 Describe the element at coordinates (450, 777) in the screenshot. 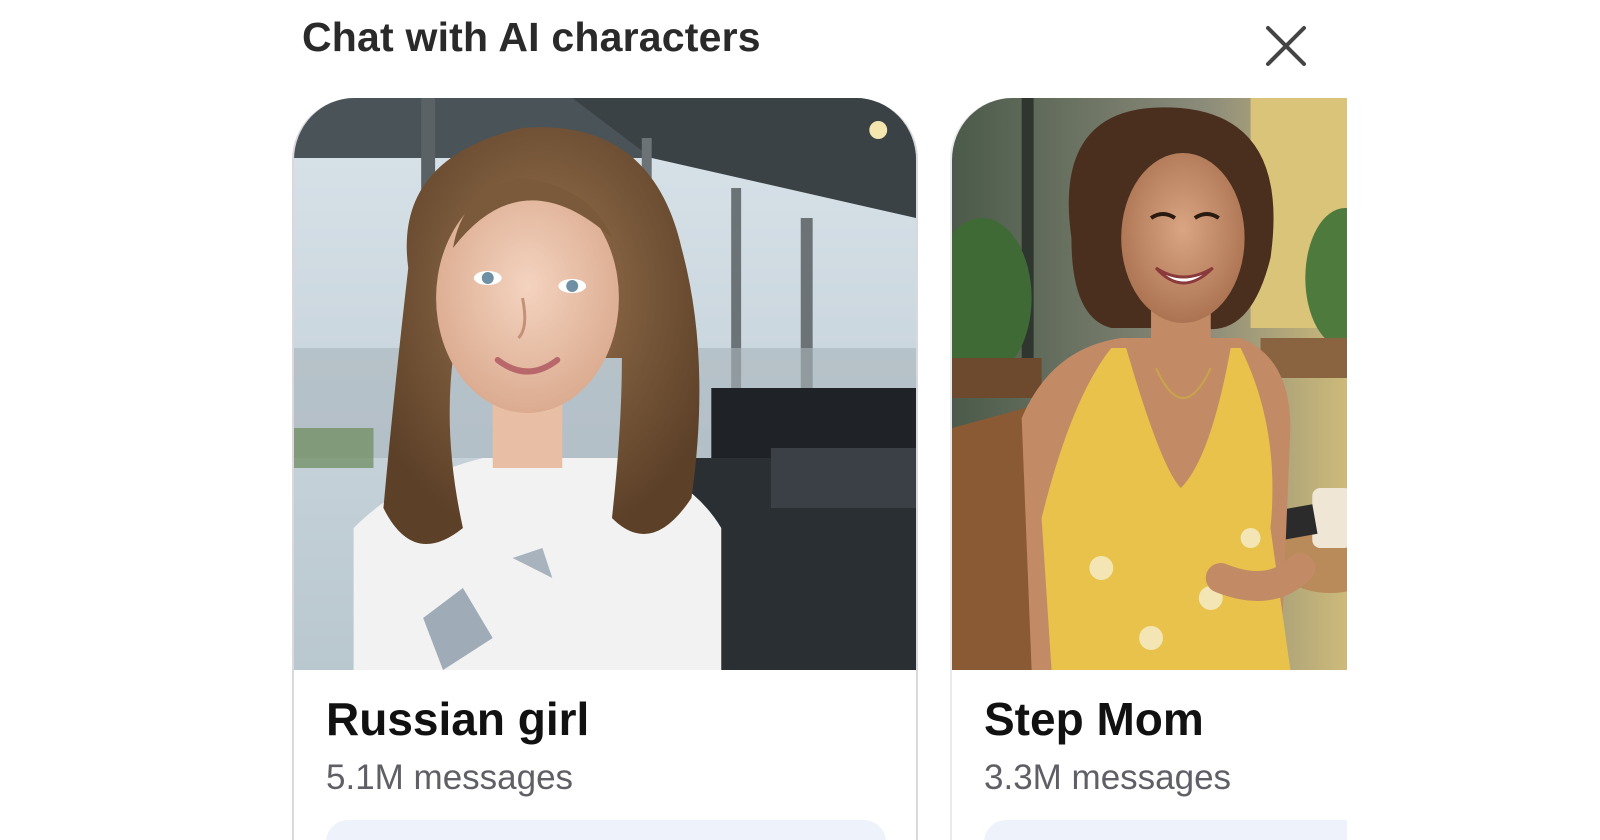

I see `message-count: 5.1M messages` at that location.